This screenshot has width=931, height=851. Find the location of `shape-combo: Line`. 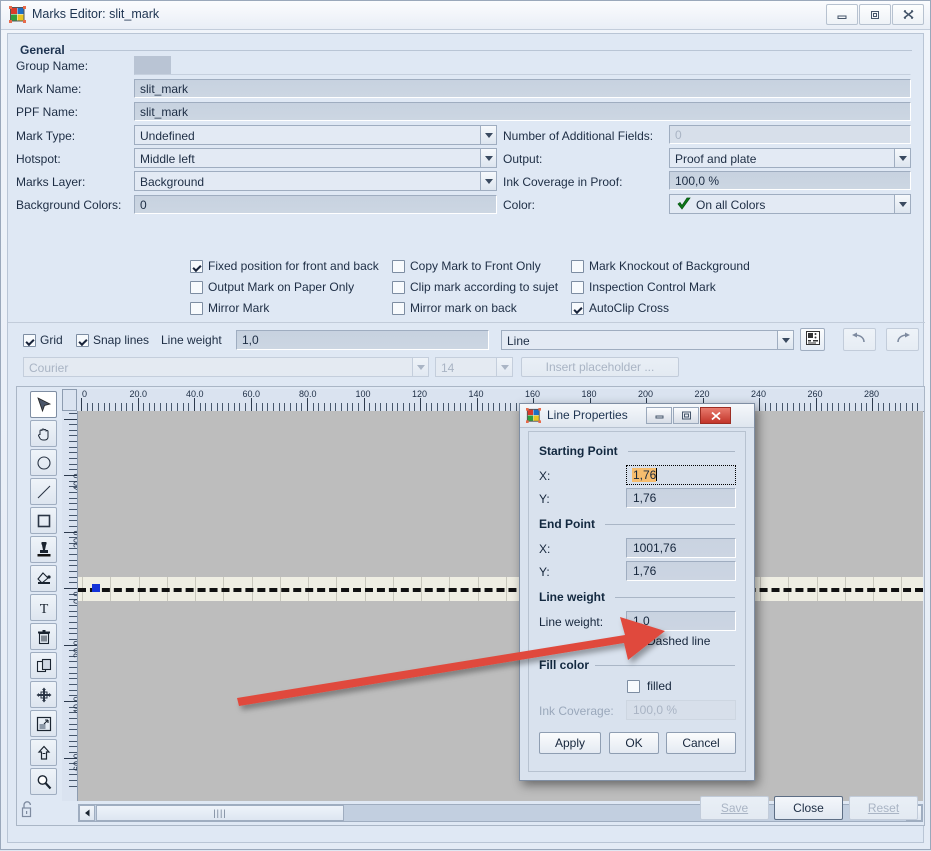

shape-combo: Line is located at coordinates (647, 340).